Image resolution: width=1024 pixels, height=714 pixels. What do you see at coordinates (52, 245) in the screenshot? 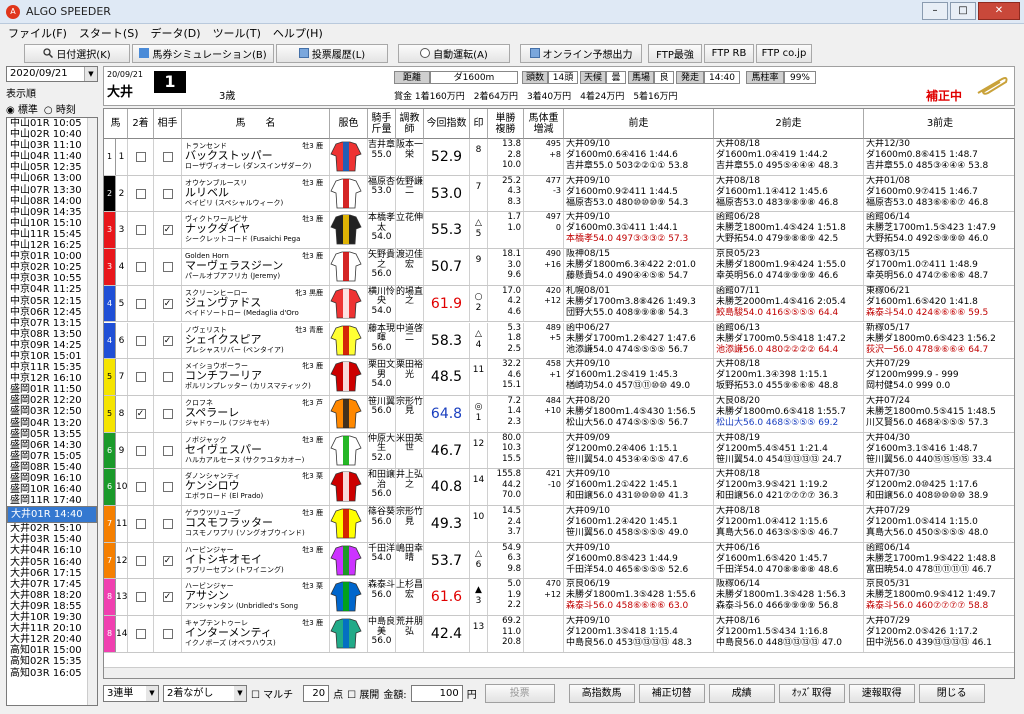
I see `race-list-item: 中山12R 16:25` at bounding box center [52, 245].